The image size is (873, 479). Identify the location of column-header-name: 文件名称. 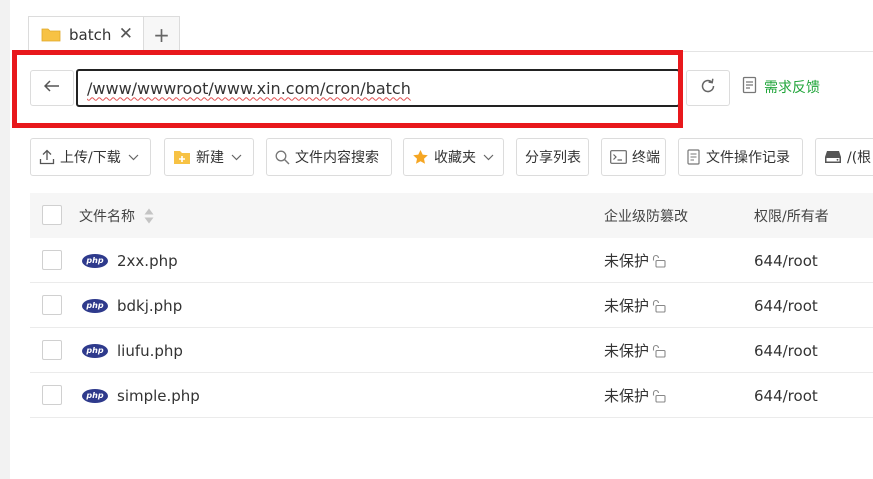
(117, 215).